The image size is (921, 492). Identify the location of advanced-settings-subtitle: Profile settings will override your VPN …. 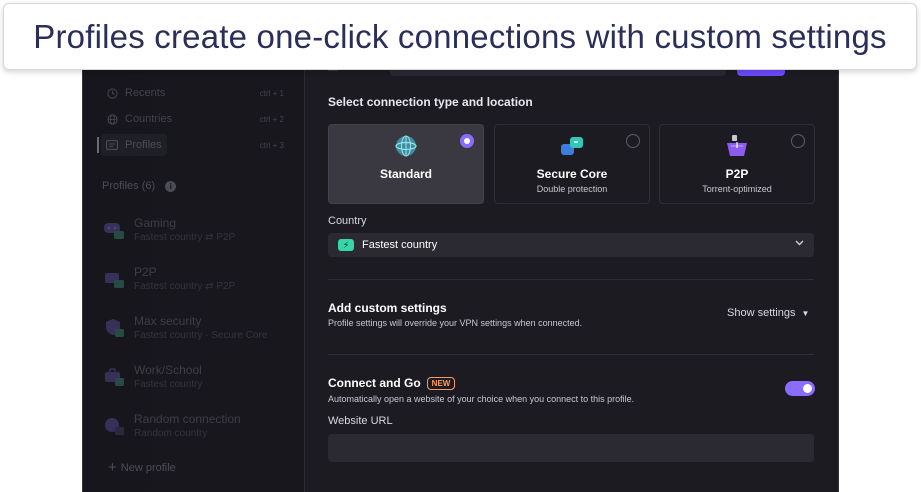
(455, 323).